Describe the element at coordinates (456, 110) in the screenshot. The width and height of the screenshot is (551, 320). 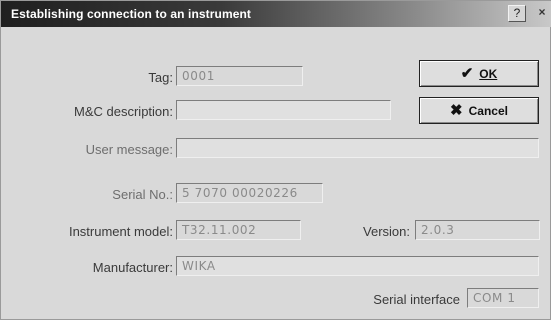
I see `x-icon: ✖` at that location.